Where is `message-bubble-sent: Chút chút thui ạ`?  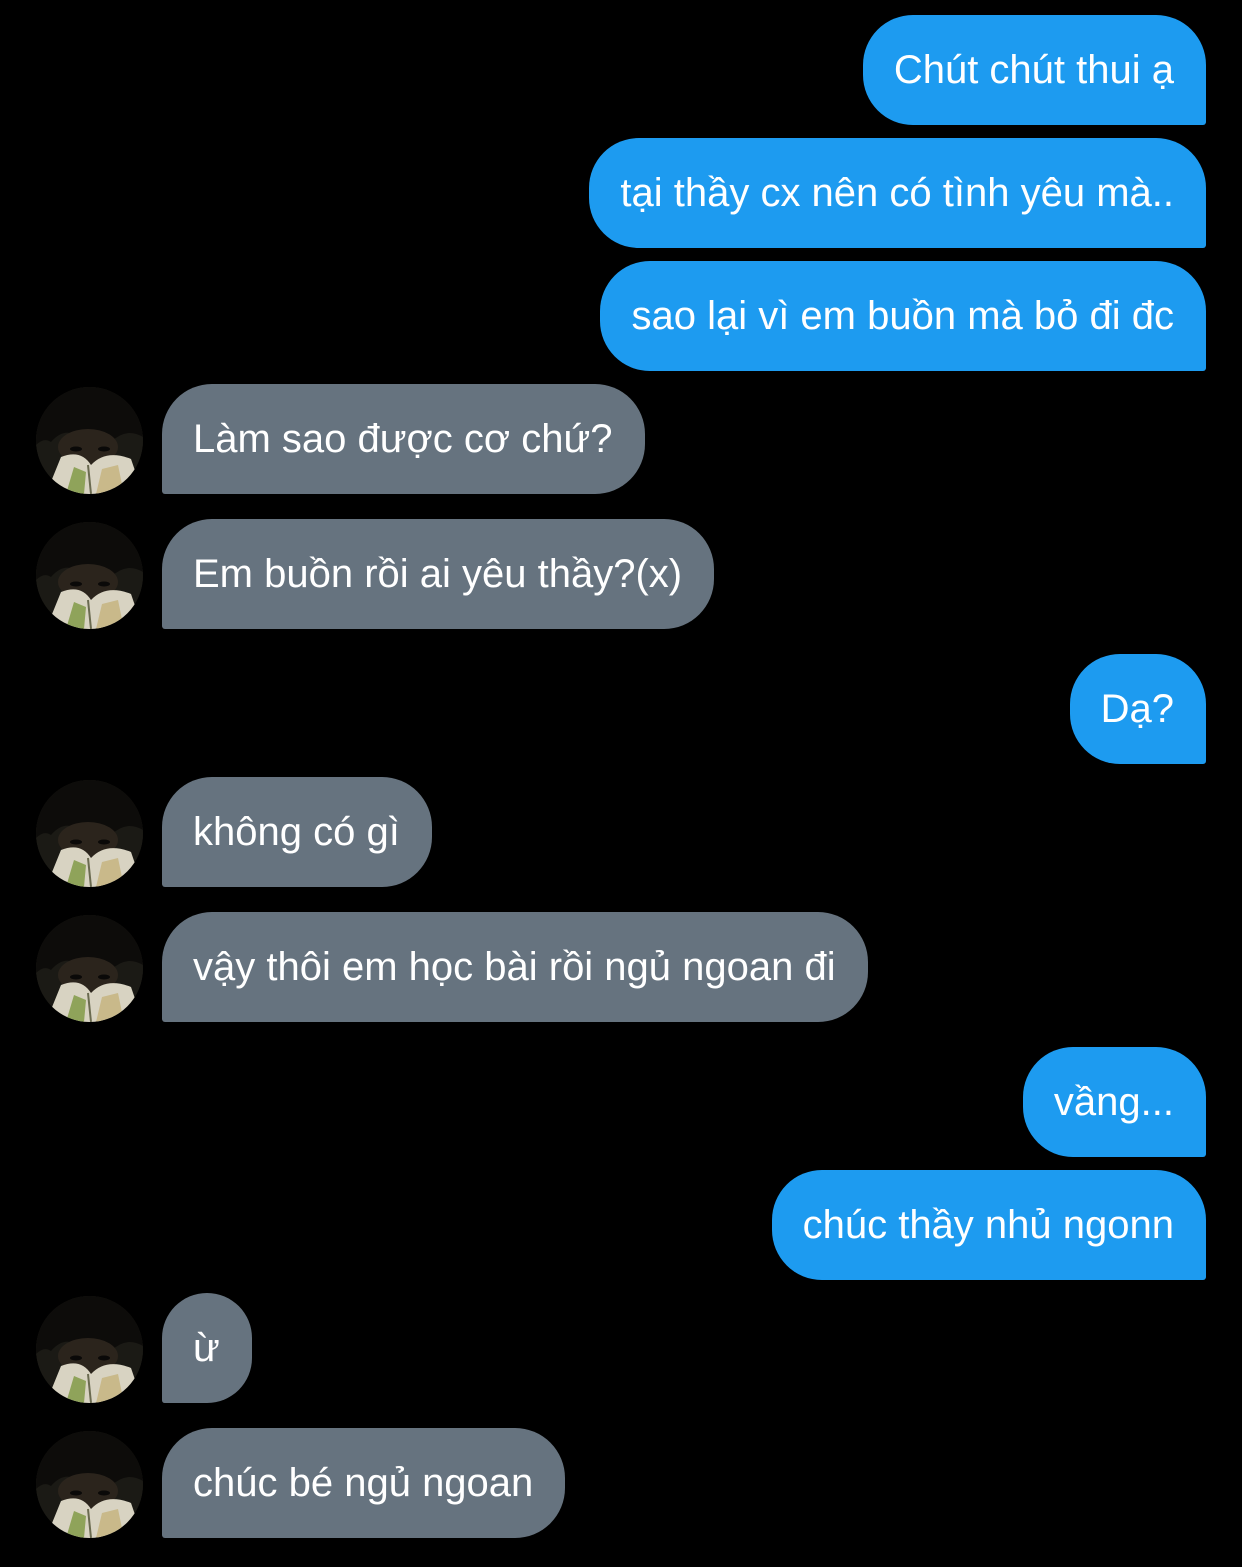 message-bubble-sent: Chút chút thui ạ is located at coordinates (1034, 70).